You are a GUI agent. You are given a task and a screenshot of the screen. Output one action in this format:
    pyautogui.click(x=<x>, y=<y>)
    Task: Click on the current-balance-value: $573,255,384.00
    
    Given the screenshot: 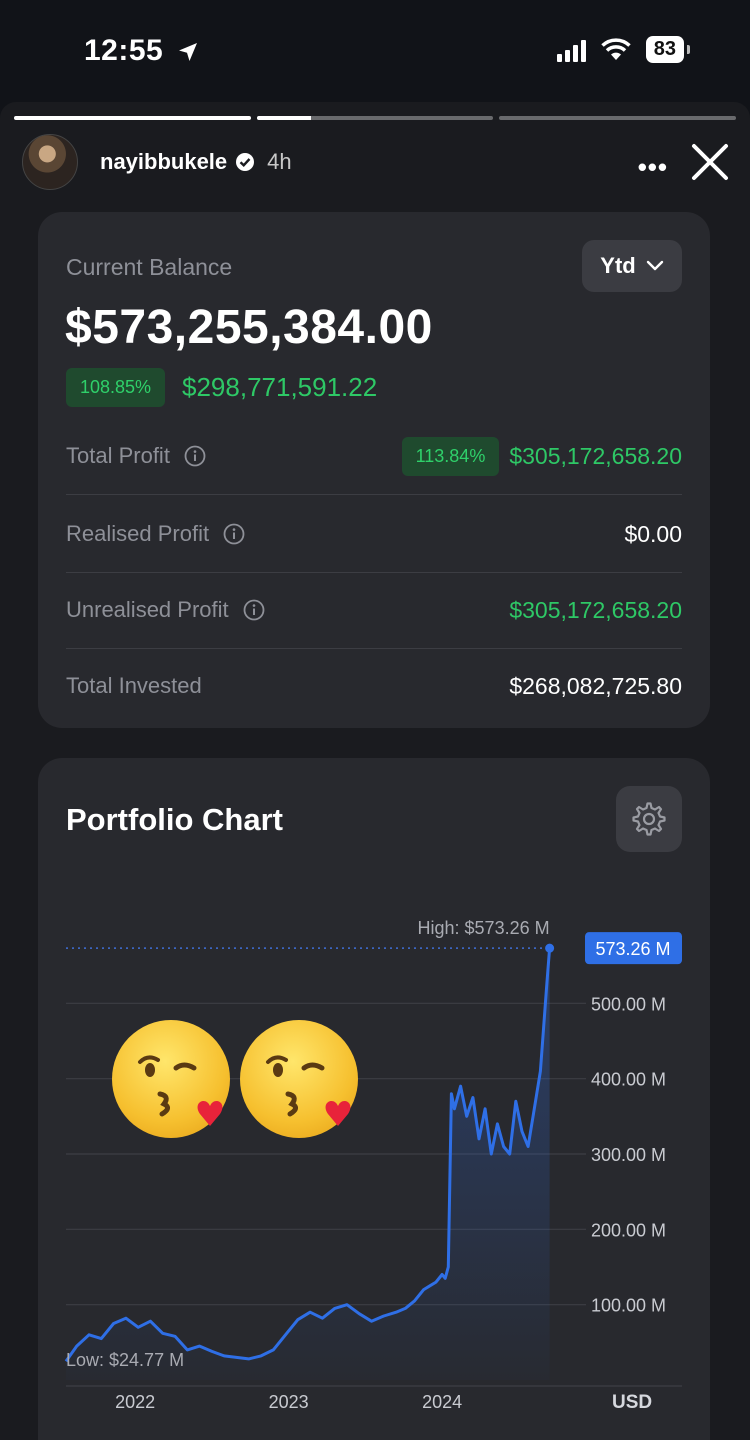 What is the action you would take?
    pyautogui.click(x=249, y=327)
    